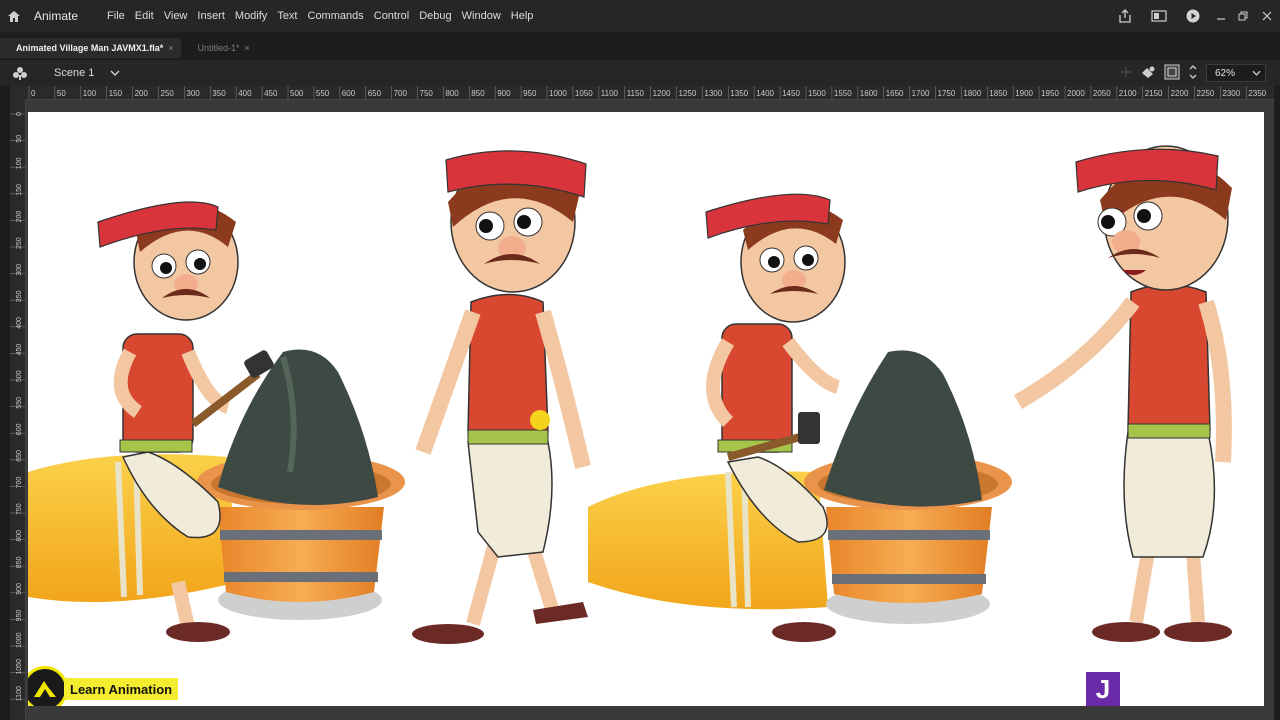 The image size is (1280, 720). I want to click on menu-modify: Modify, so click(251, 16).